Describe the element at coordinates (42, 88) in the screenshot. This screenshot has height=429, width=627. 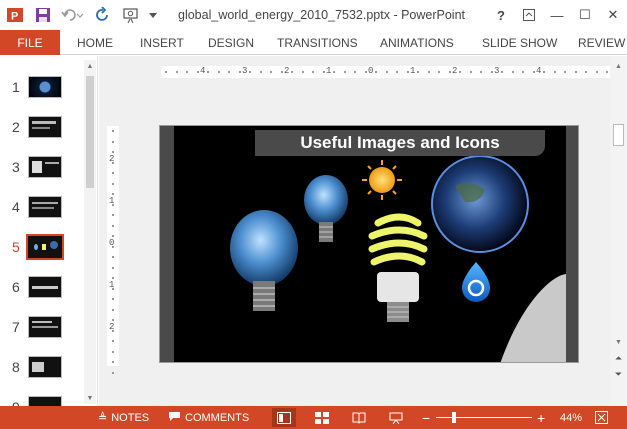
I see `slide-thumbnail-1: 1` at that location.